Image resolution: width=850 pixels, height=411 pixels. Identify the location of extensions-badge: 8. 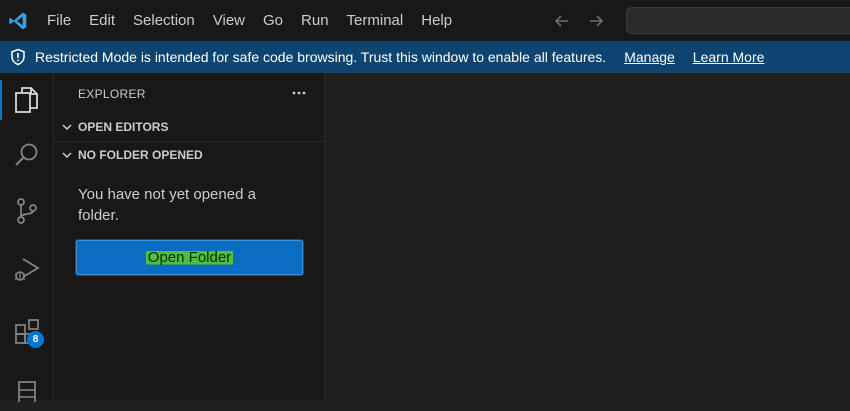
(35, 339).